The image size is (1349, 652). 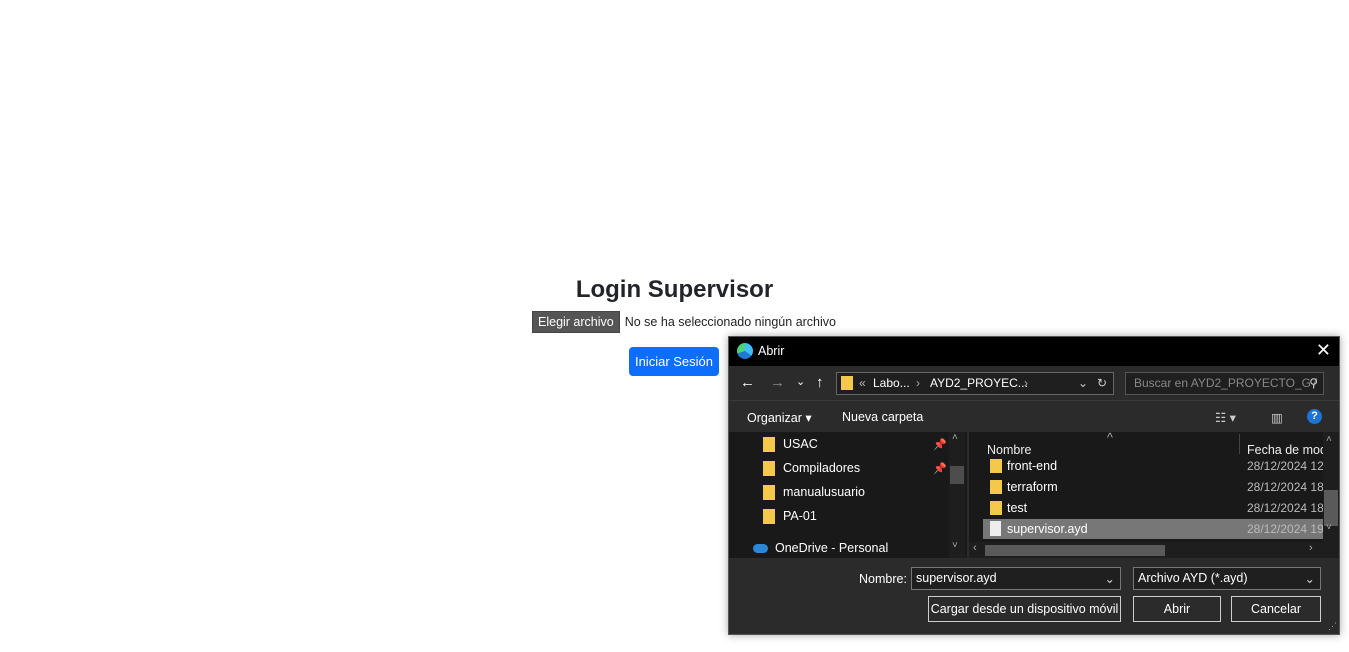 I want to click on address-bar: « Labo... › AYD2_PROYEC... › ⌄ ↻, so click(x=975, y=383).